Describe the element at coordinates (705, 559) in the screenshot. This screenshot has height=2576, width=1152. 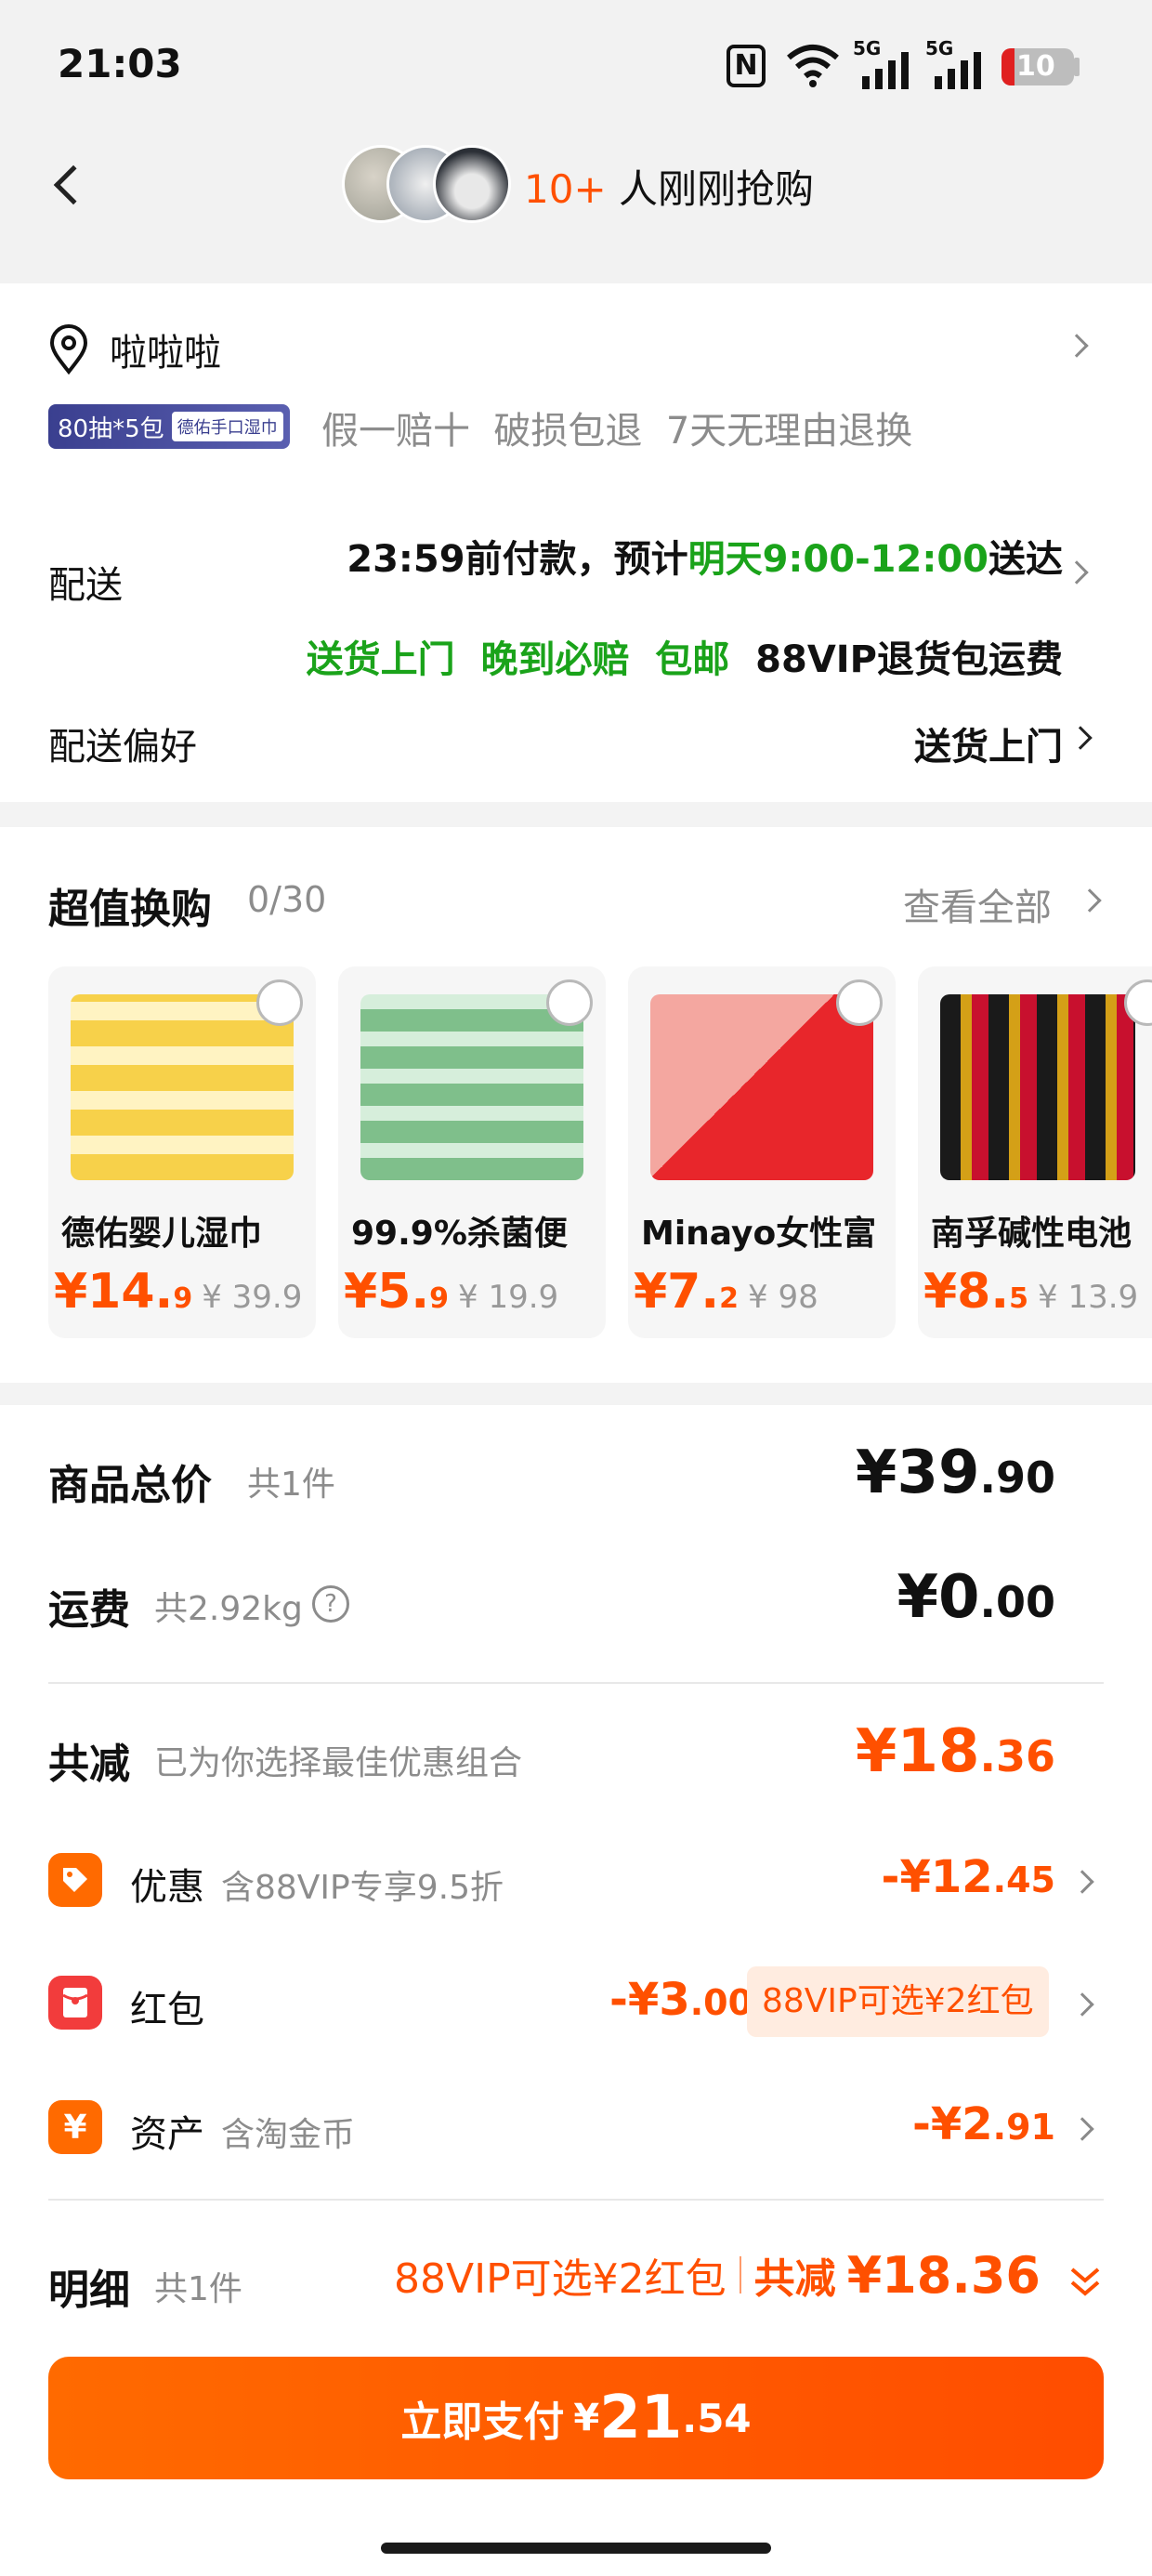
I see `delivery-line1: 23:59前付款，预计明天9:00-12:00送达` at that location.